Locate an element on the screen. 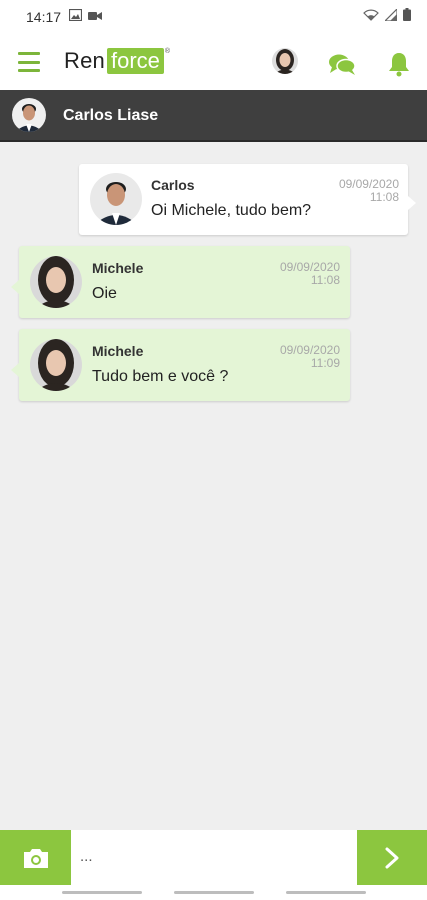 The image size is (427, 900). camera-icon is located at coordinates (35, 858).